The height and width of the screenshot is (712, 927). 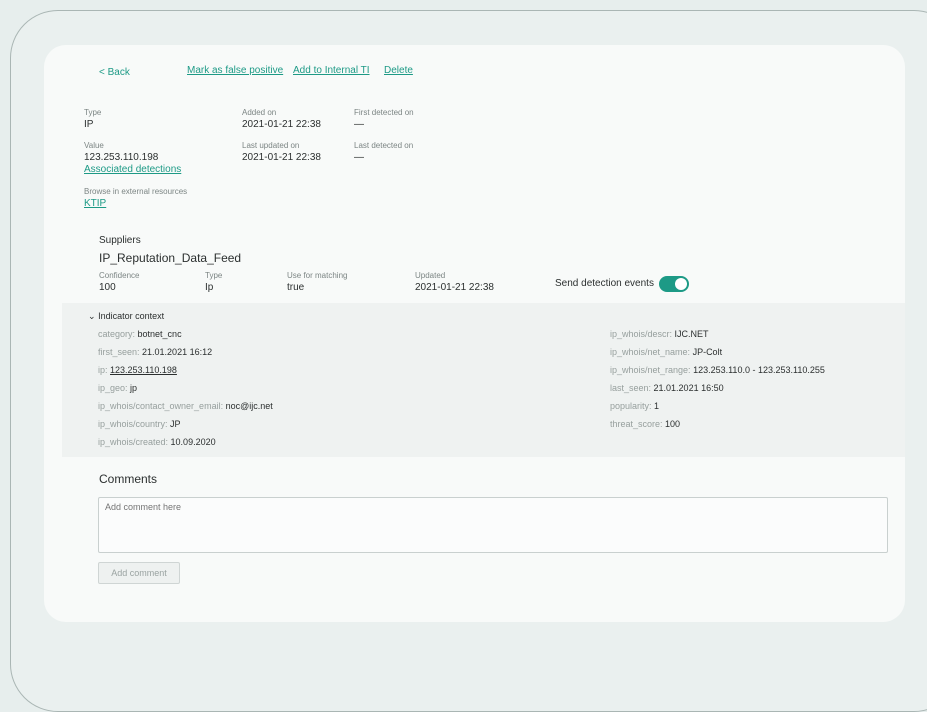 I want to click on value-value: 123.253.110.198, so click(x=121, y=157).